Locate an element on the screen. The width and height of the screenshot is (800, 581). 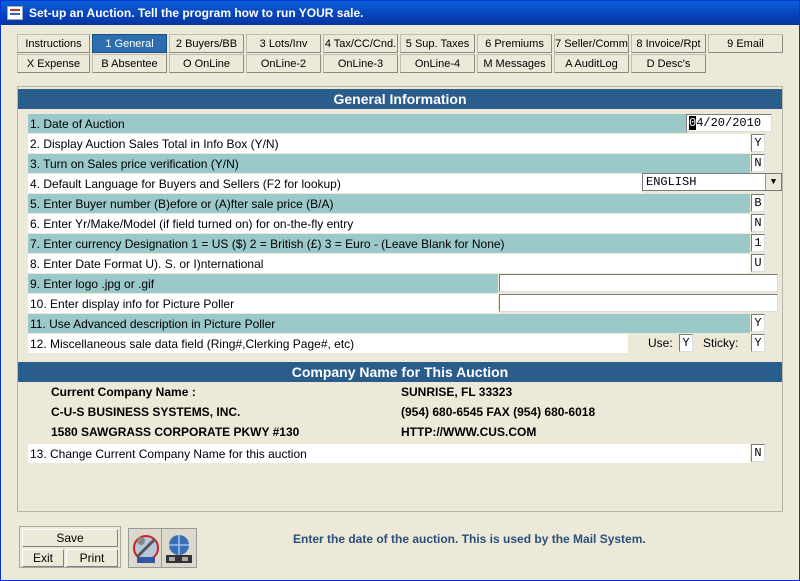
yr-make-model-field: N is located at coordinates (758, 223).